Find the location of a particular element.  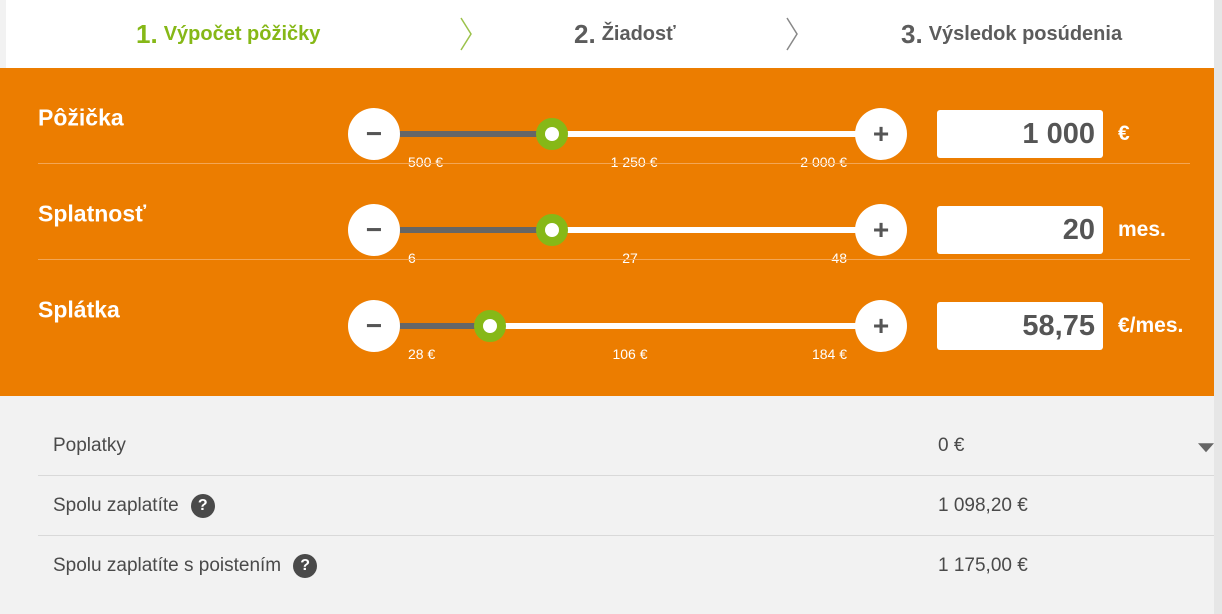

unit-label: mes. is located at coordinates (1142, 229).